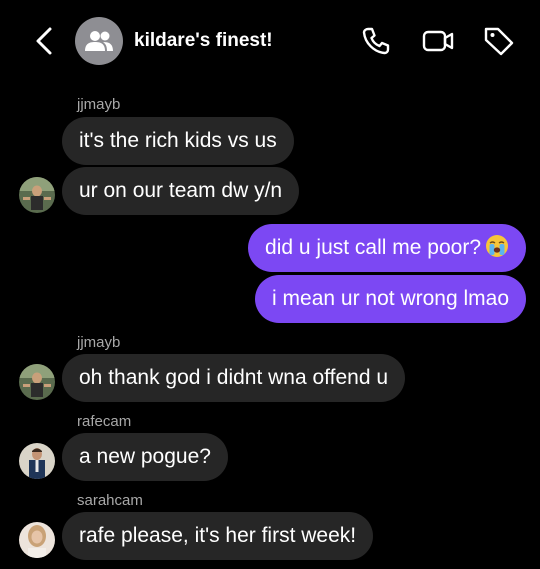 This screenshot has width=540, height=569. I want to click on message-bubble-incoming: ur on our team dw y/n, so click(181, 191).